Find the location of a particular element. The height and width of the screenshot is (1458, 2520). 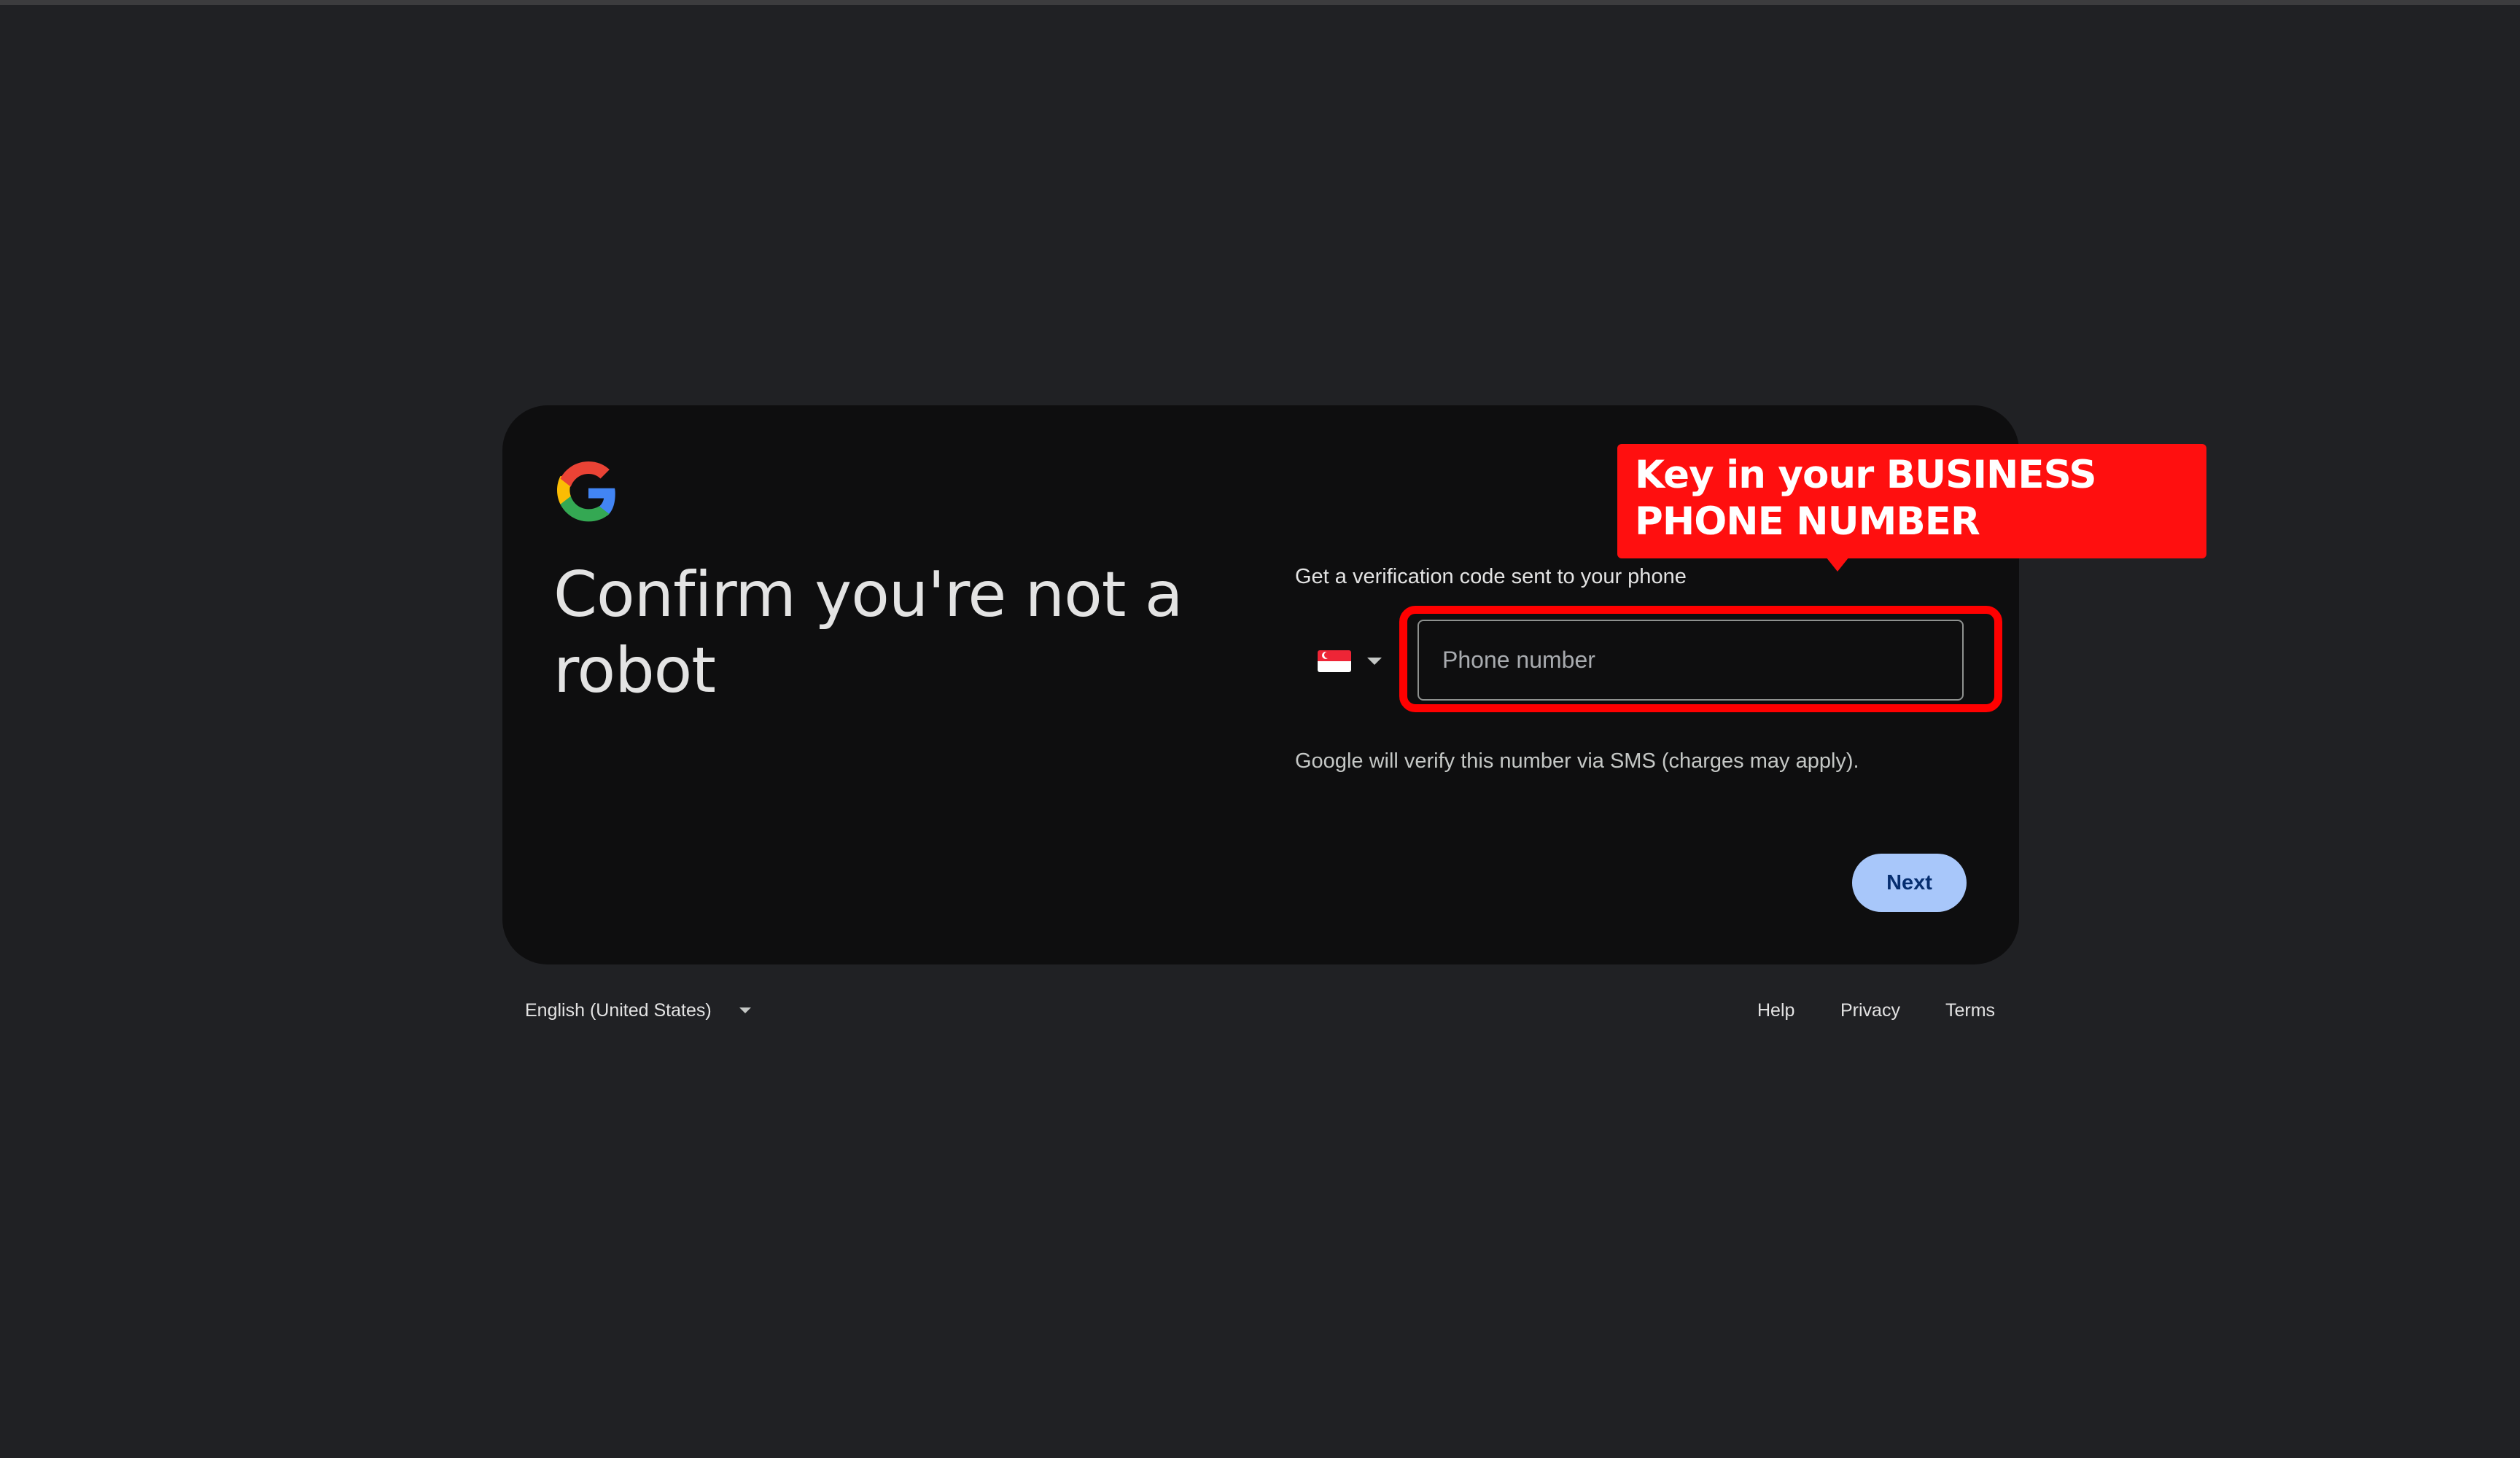

page-title: Confirm you're not a robot is located at coordinates (868, 632).